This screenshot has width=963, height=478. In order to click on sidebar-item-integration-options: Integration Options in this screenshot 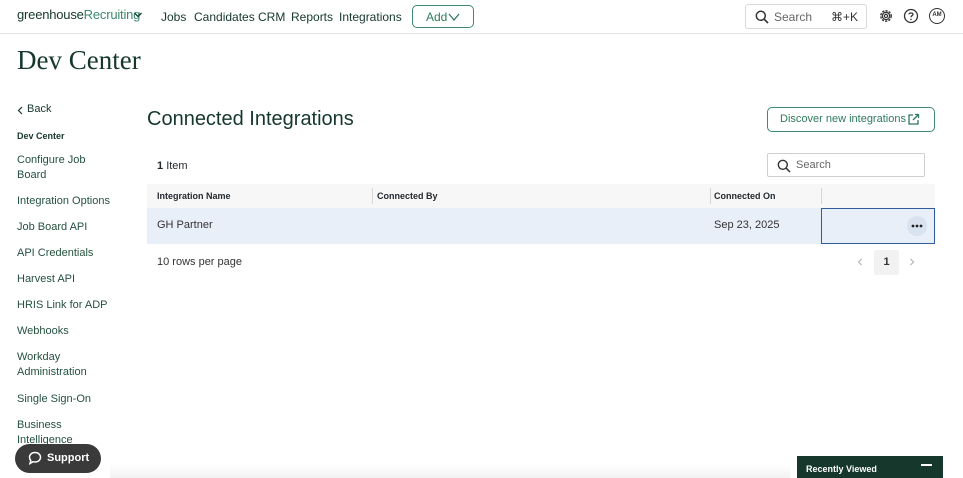, I will do `click(67, 201)`.